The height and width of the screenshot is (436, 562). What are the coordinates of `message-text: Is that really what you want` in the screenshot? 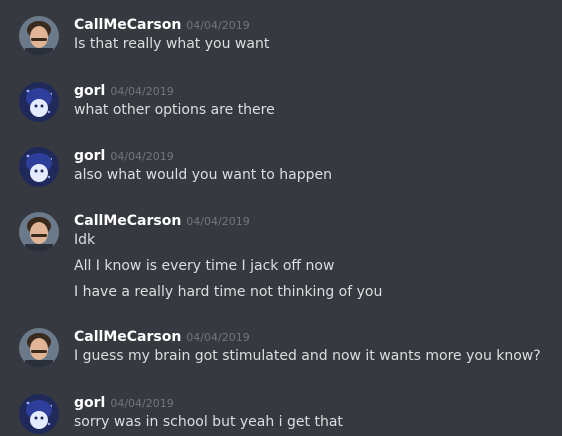 It's located at (172, 44).